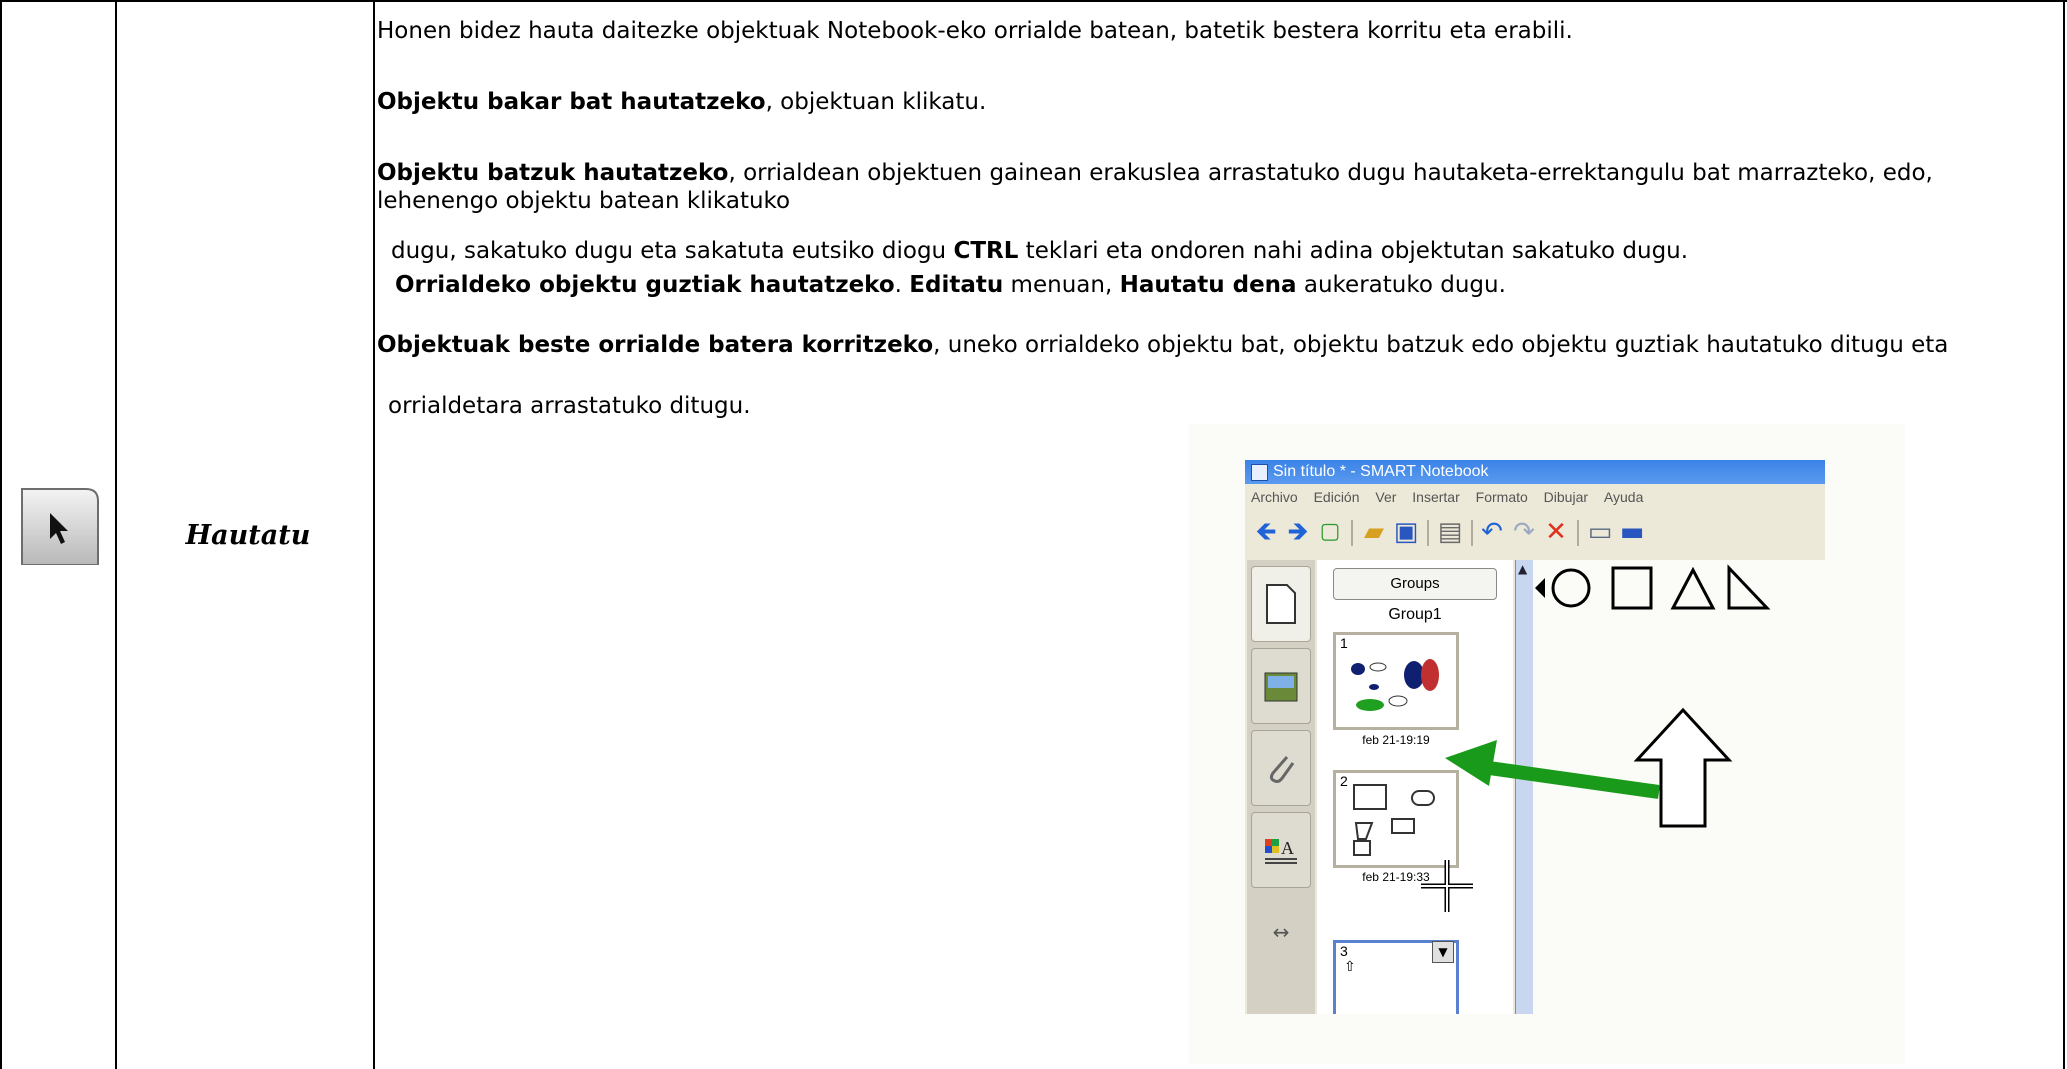  I want to click on select-all-heading: Orrialdeko objektu guztiak hautatzeko, so click(645, 285).